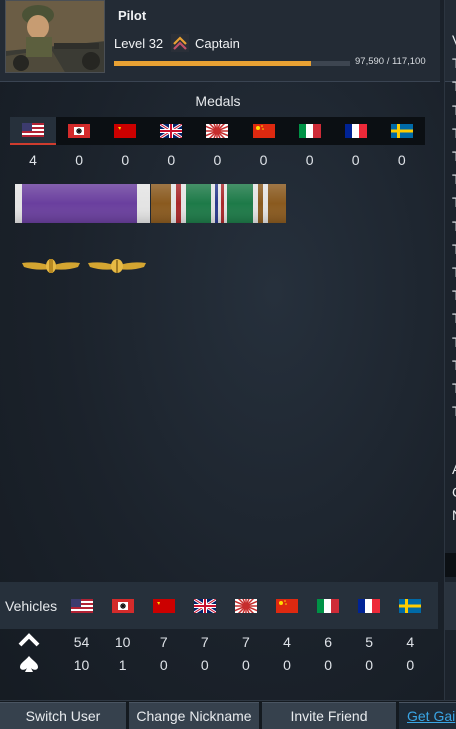  Describe the element at coordinates (427, 715) in the screenshot. I see `get-gaijin-link: Get Gai` at that location.